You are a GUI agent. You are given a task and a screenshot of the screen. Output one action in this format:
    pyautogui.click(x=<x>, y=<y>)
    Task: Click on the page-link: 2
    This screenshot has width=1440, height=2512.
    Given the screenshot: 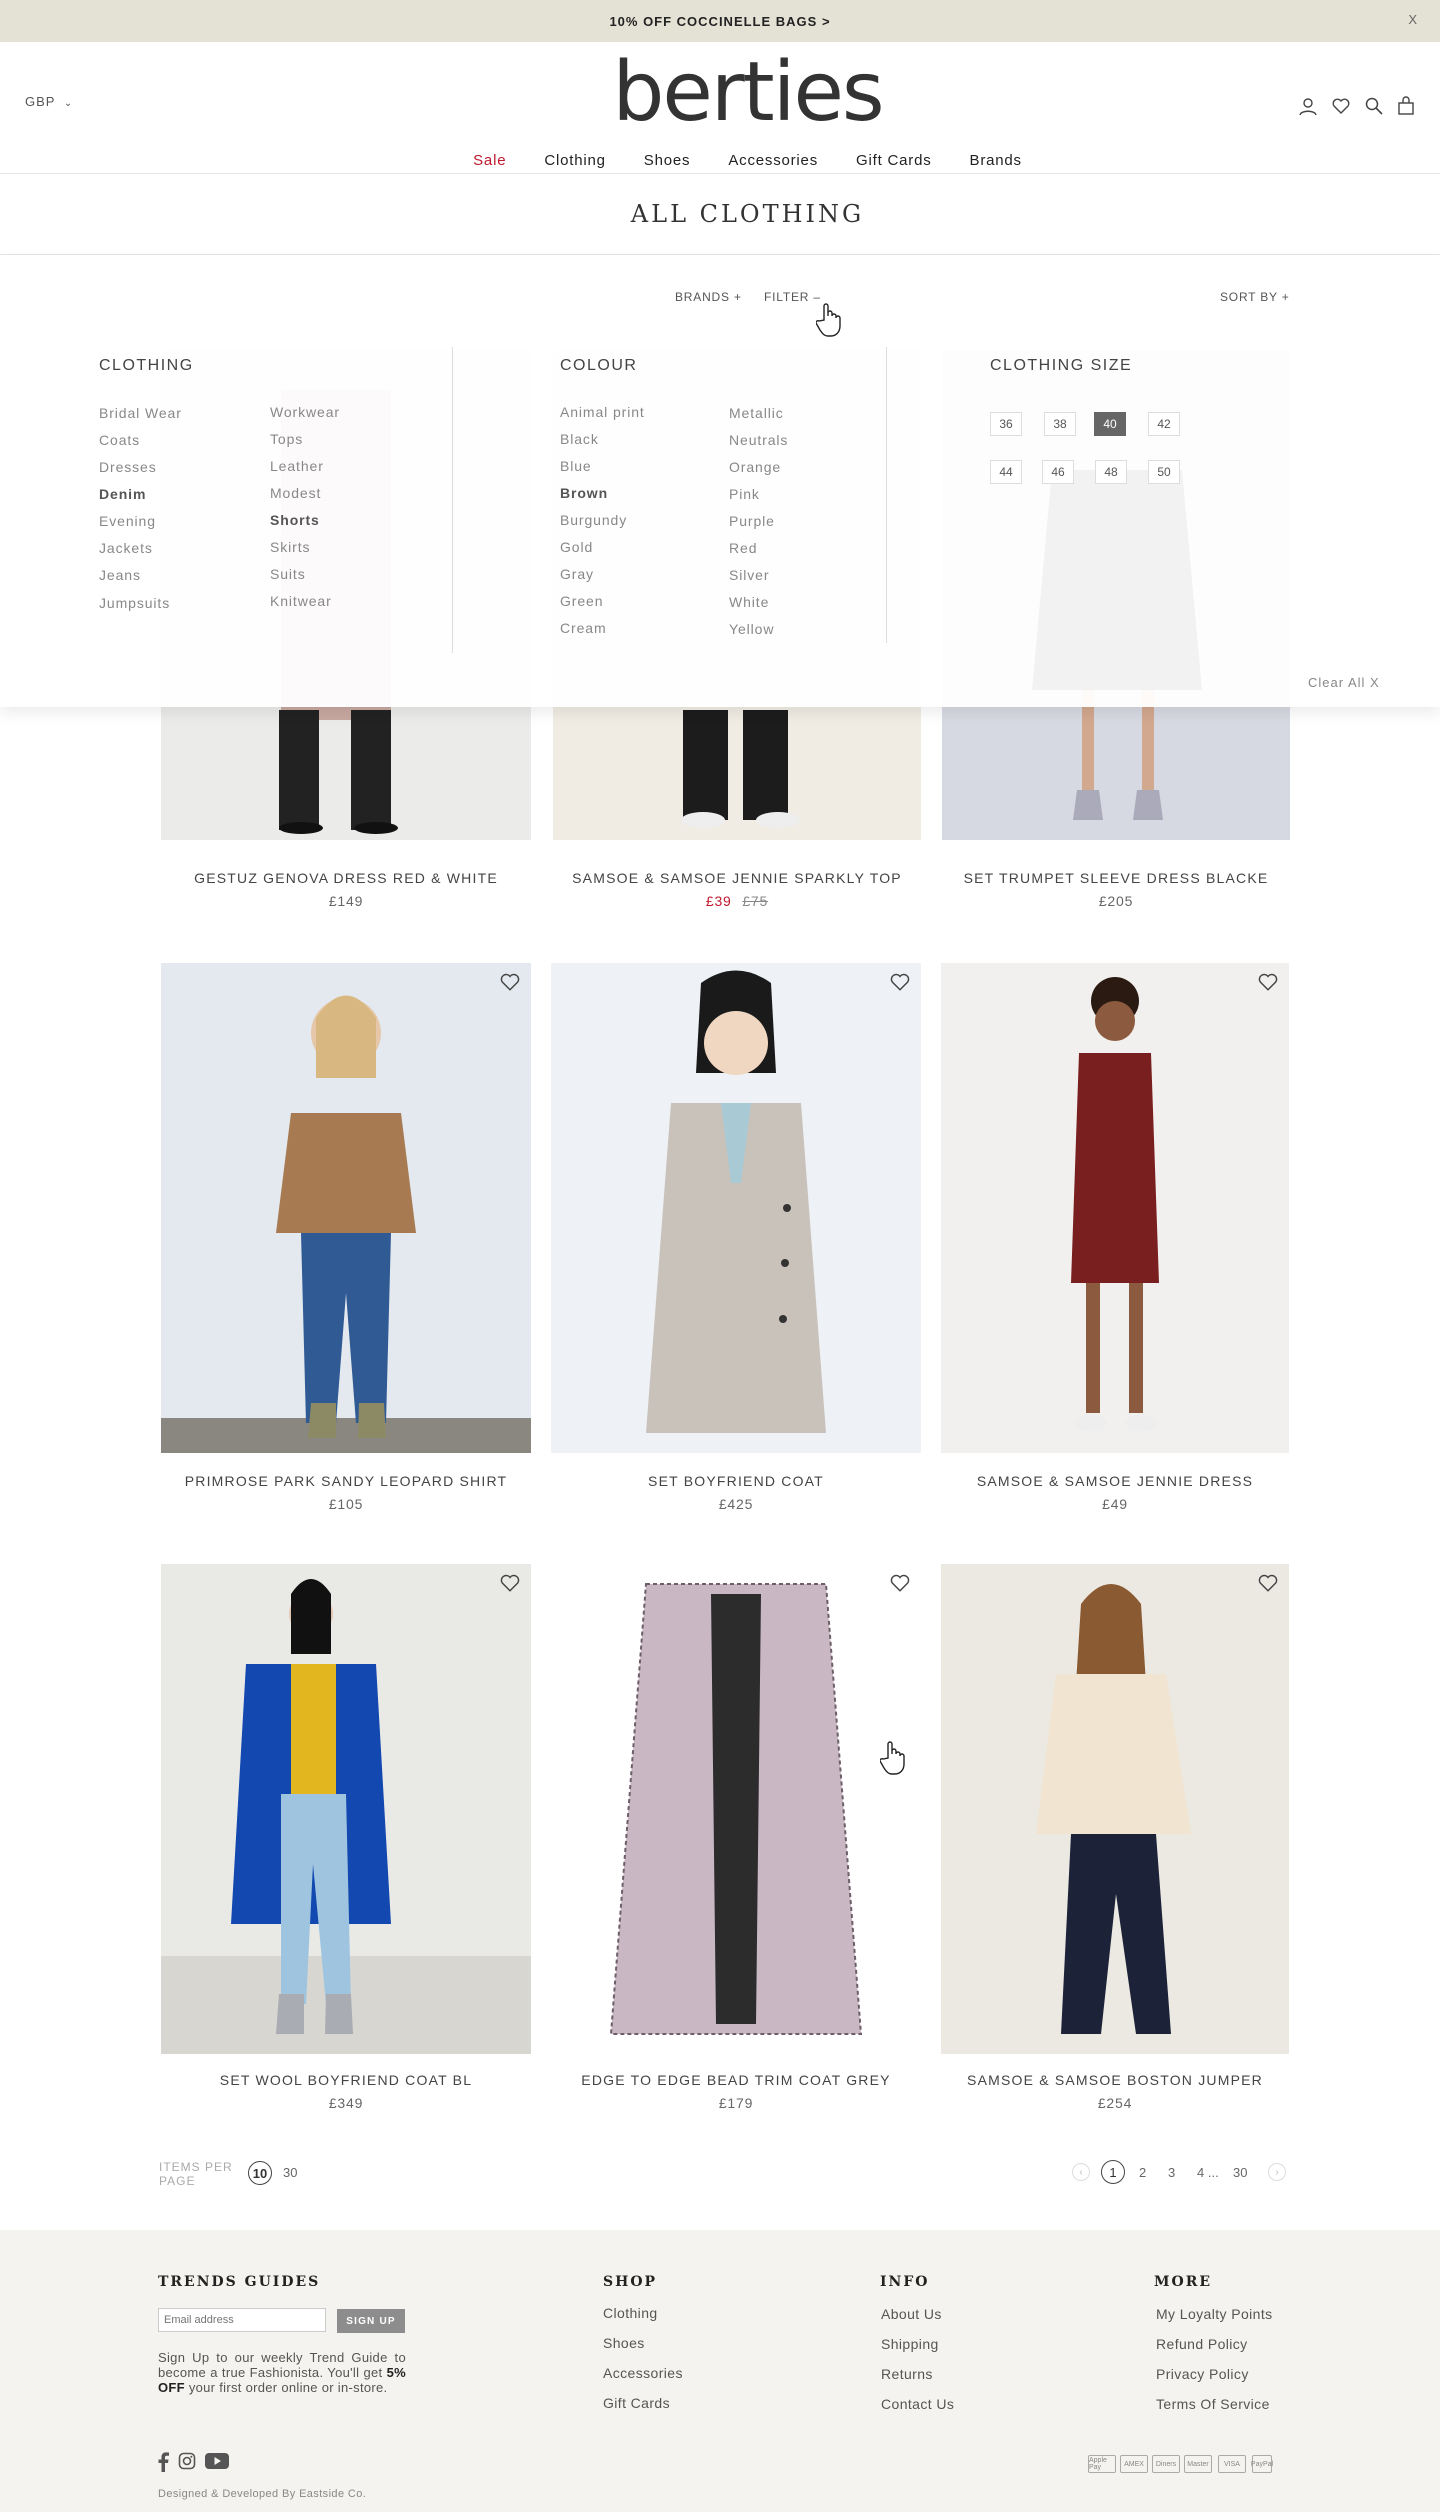 What is the action you would take?
    pyautogui.click(x=1142, y=2172)
    